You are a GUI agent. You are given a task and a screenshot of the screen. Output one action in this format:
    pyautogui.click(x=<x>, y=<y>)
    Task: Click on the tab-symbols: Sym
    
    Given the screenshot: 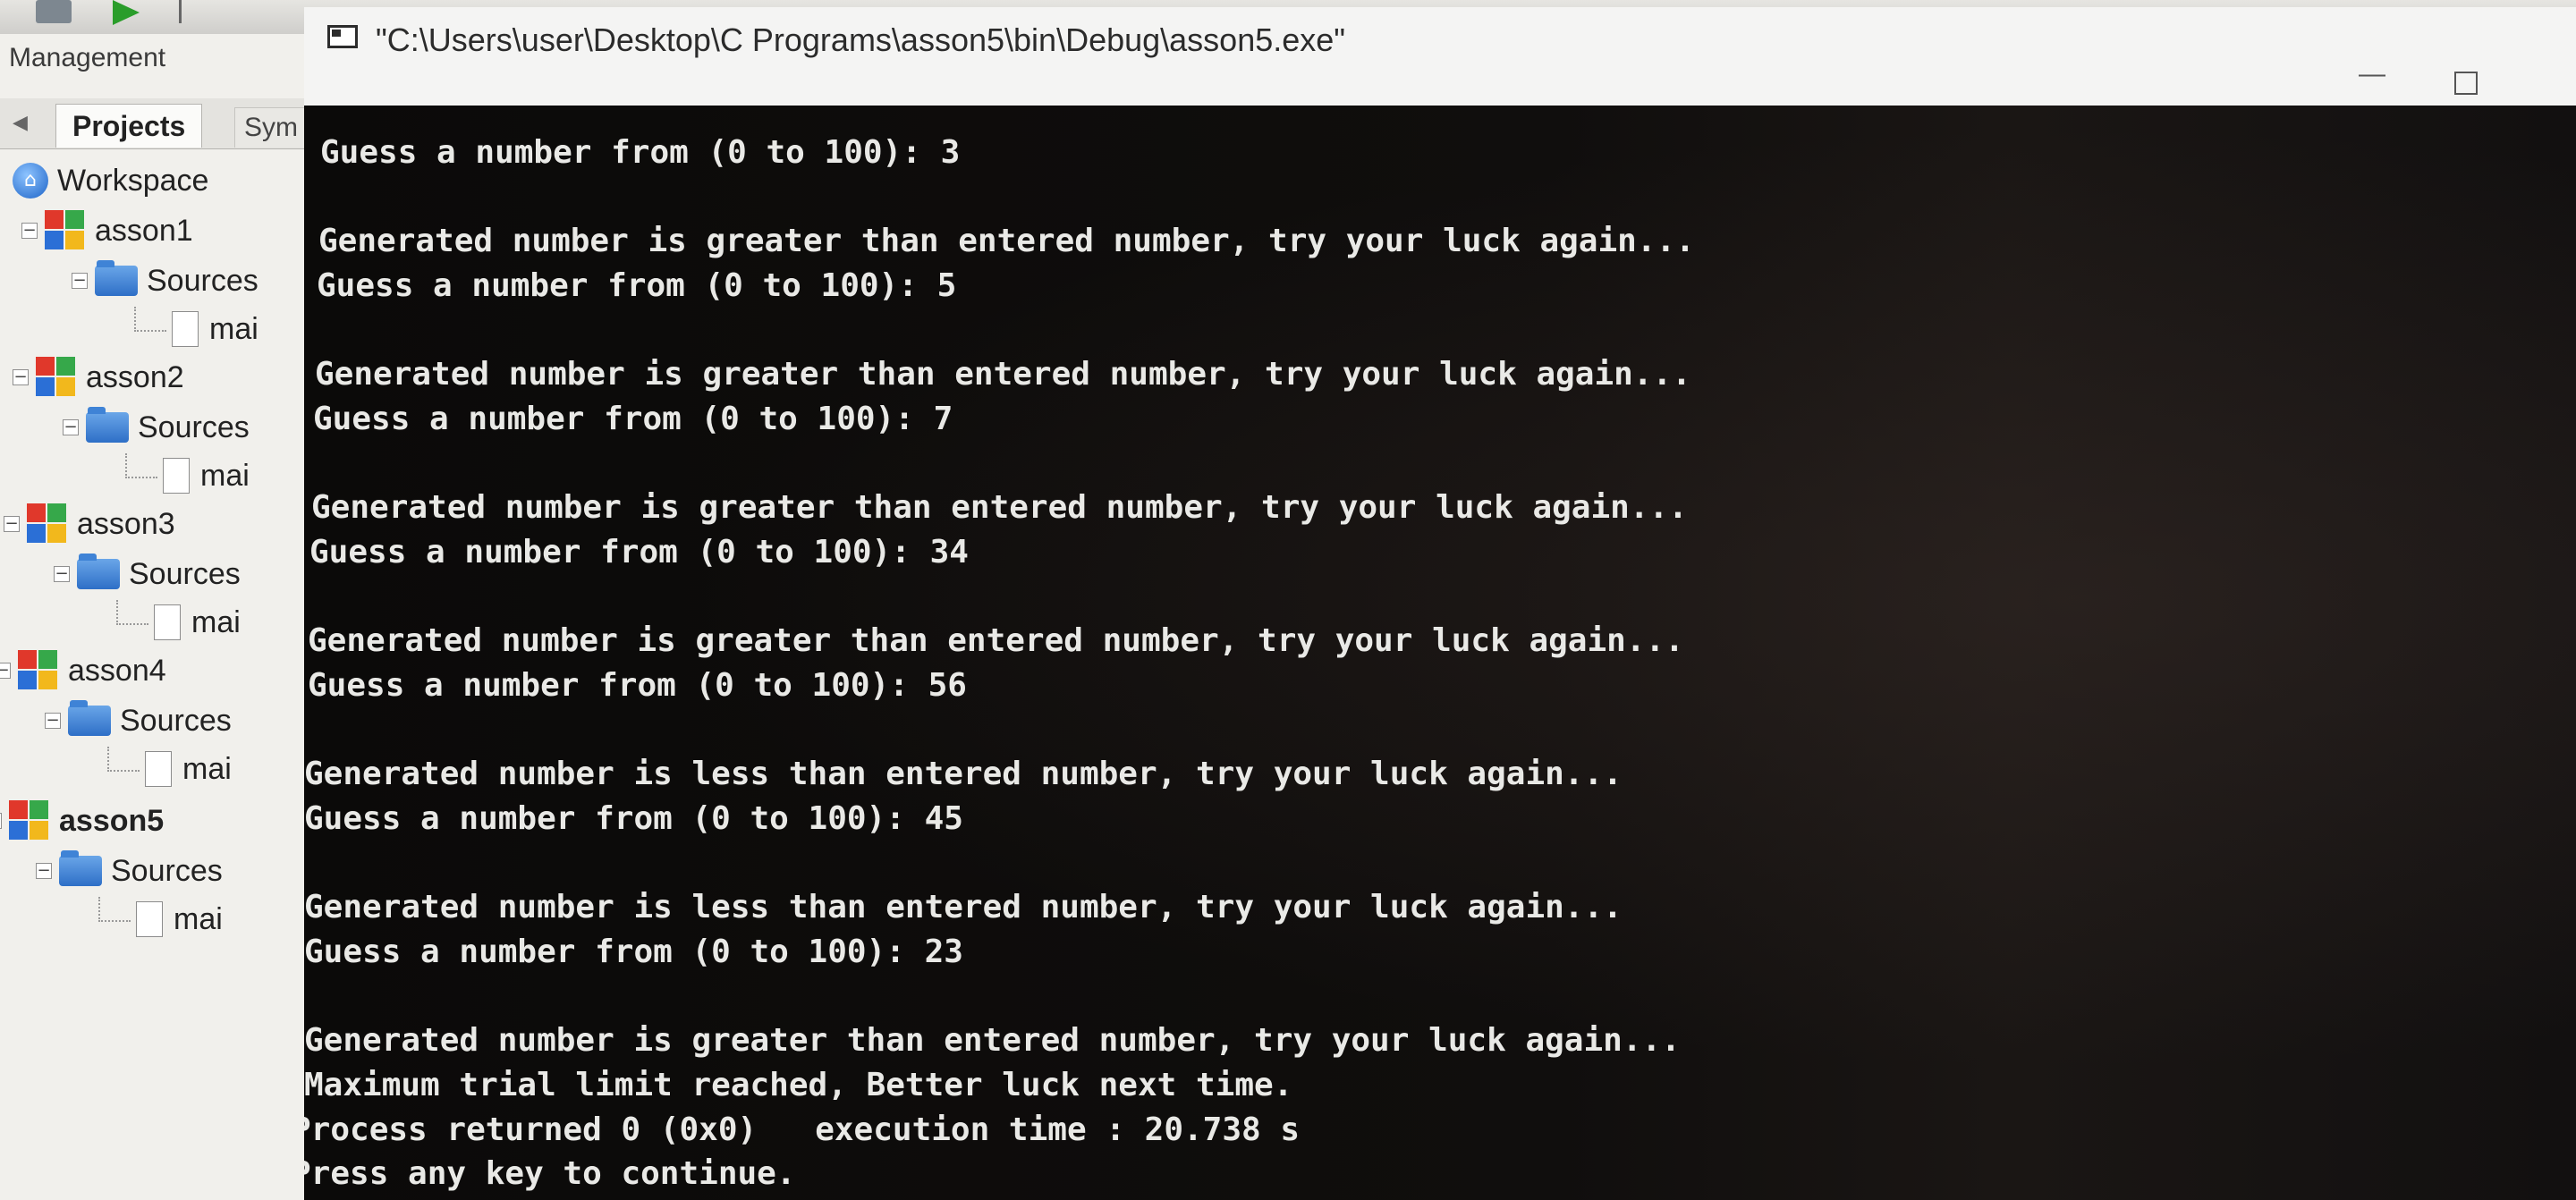 What is the action you would take?
    pyautogui.click(x=271, y=128)
    